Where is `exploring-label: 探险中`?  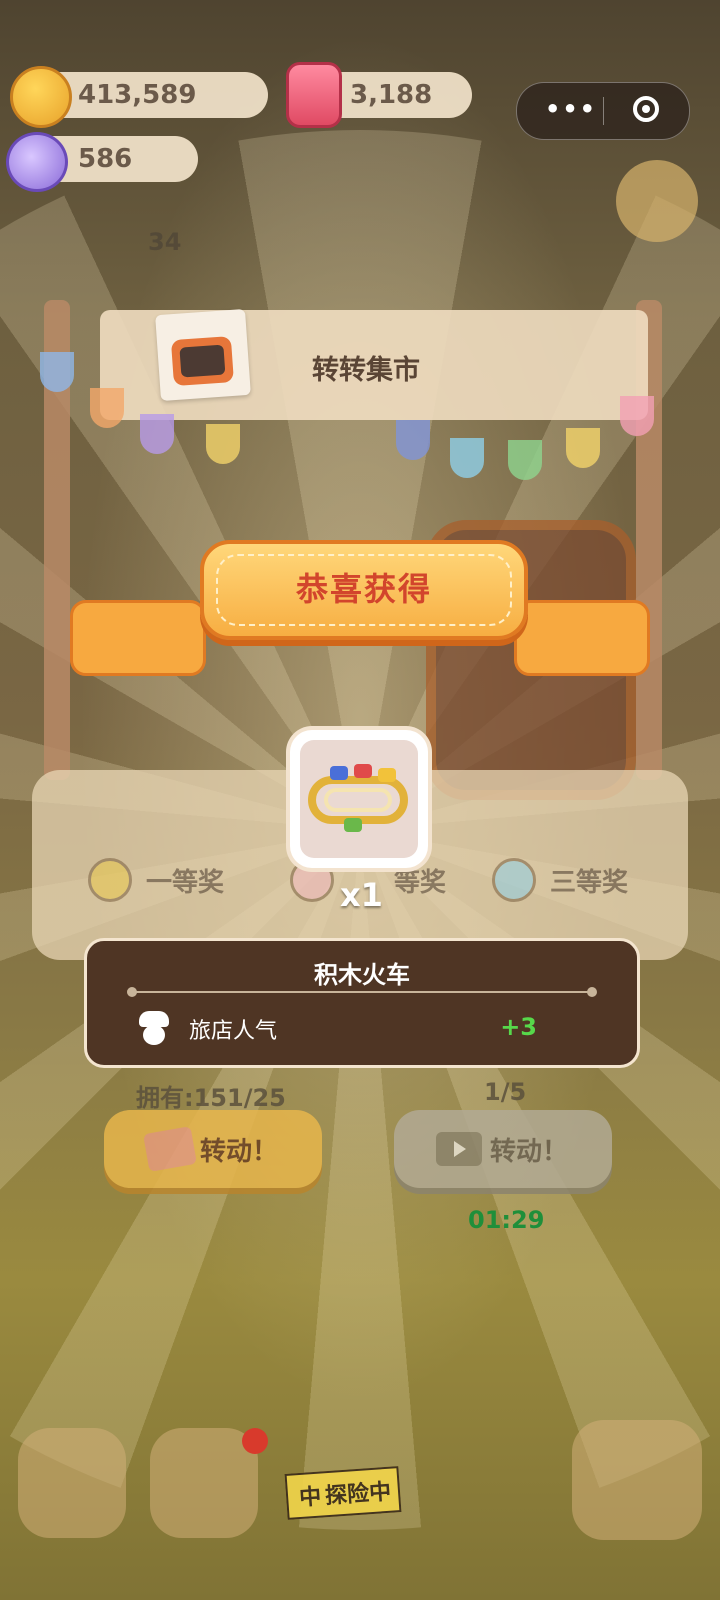 exploring-label: 探险中 is located at coordinates (358, 1494).